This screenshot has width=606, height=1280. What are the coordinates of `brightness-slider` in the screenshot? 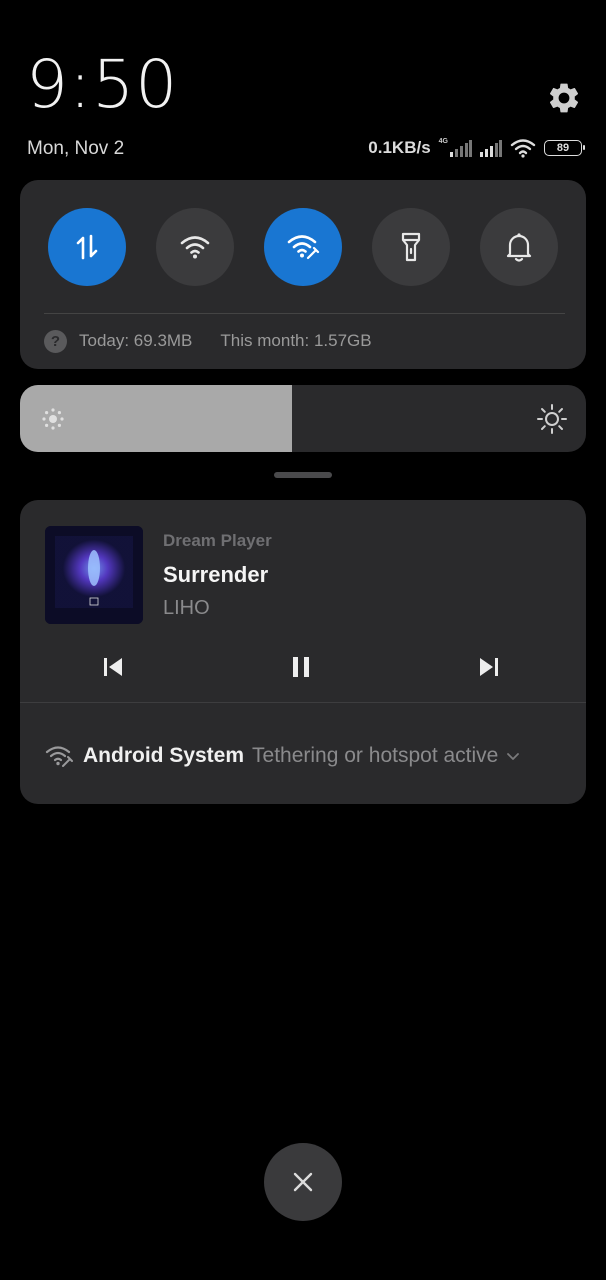 It's located at (303, 418).